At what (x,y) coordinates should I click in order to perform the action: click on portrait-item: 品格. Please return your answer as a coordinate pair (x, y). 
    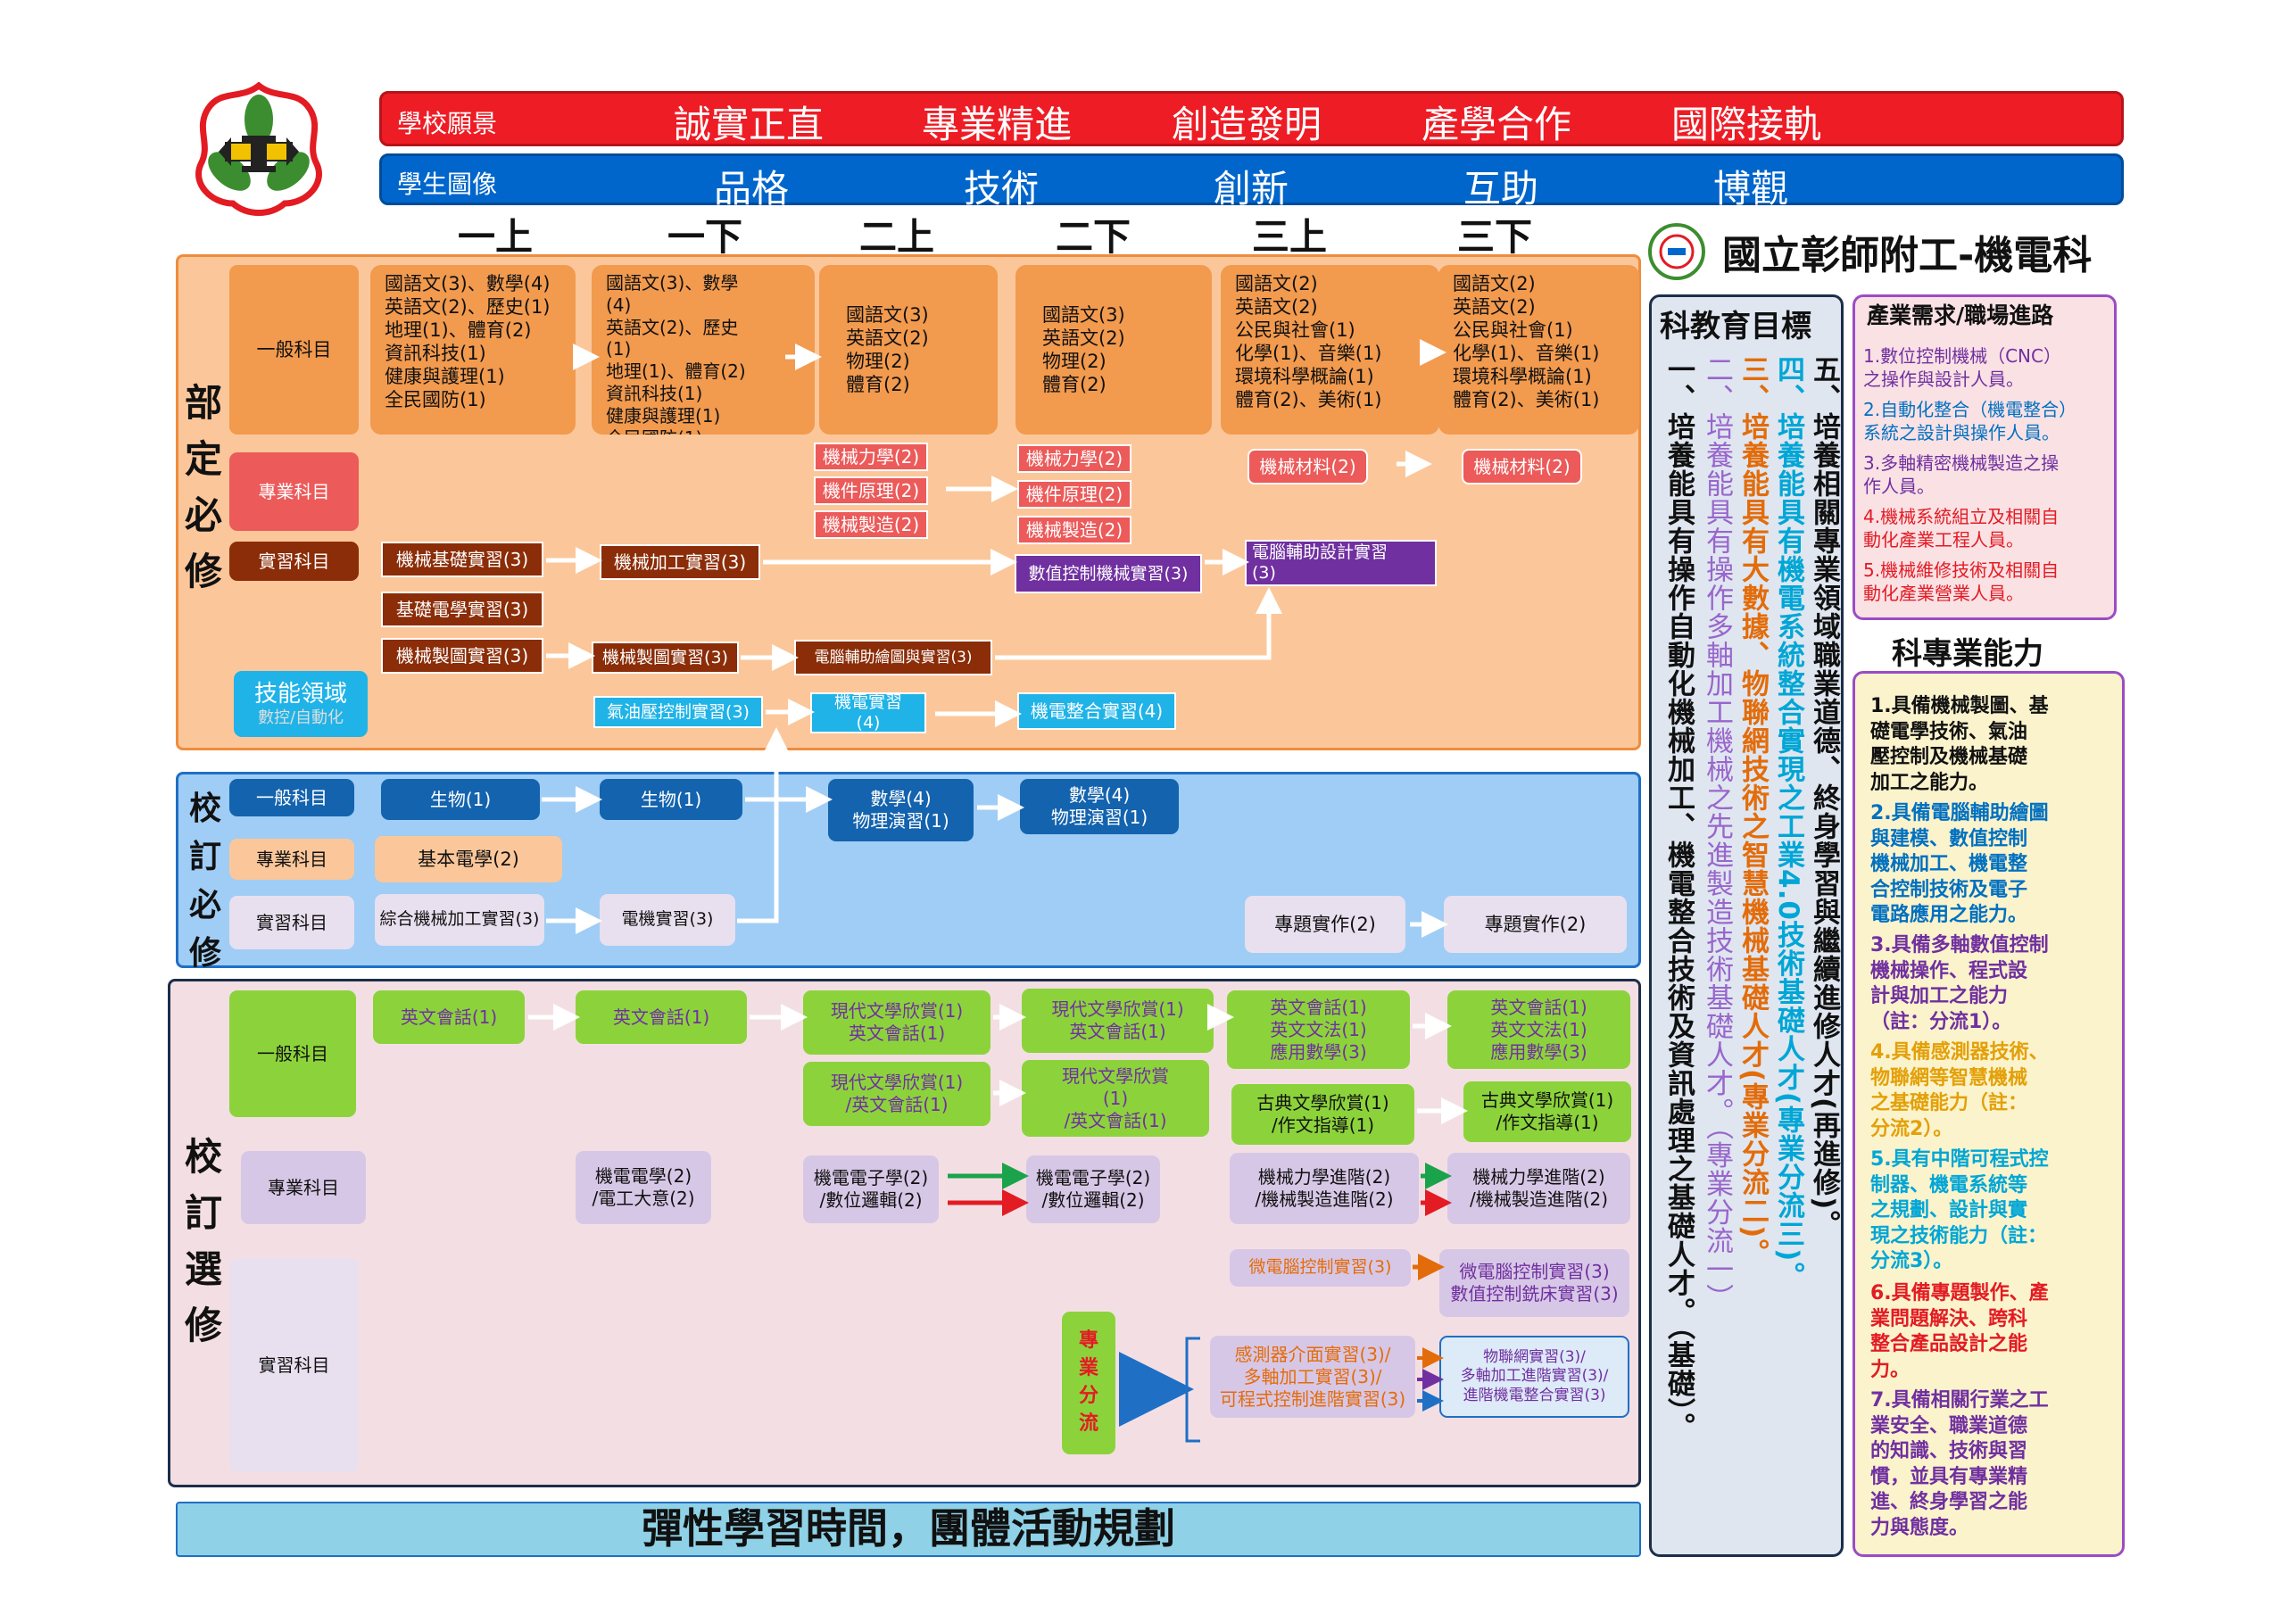
    Looking at the image, I should click on (752, 189).